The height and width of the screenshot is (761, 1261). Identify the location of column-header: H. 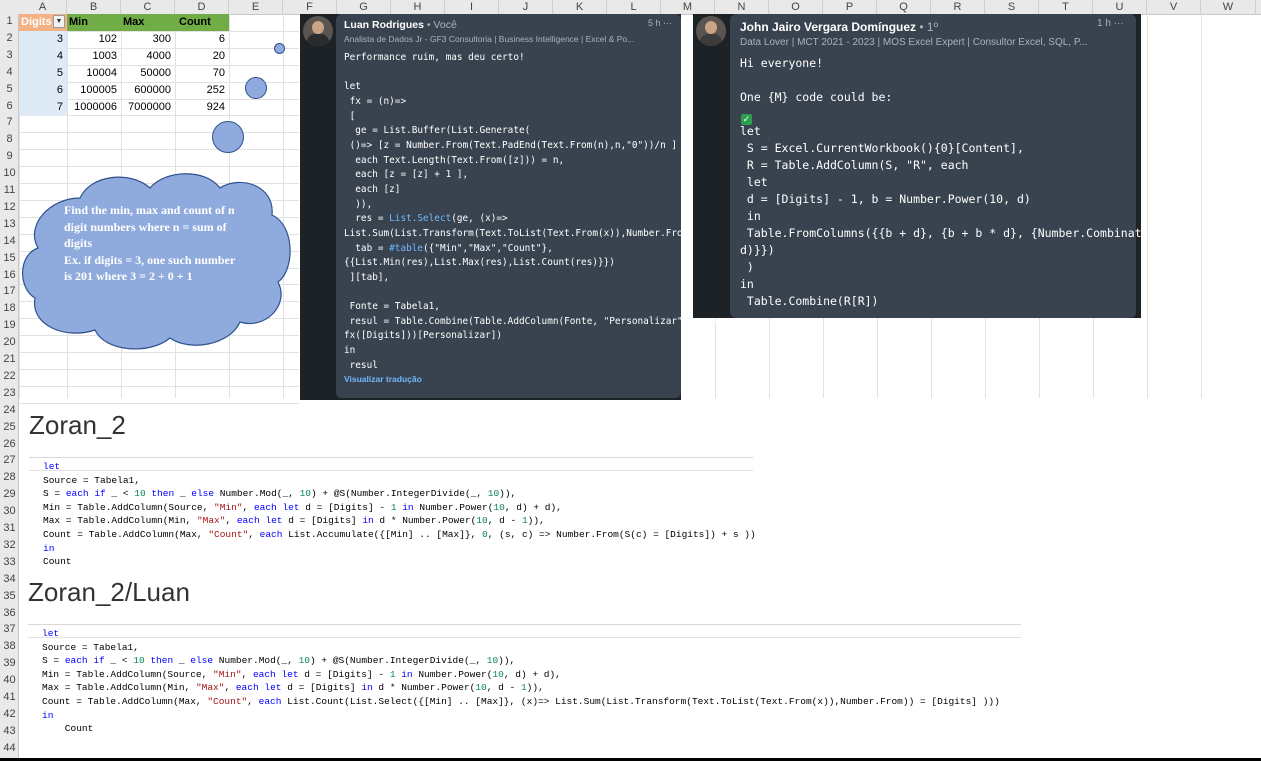
(418, 7).